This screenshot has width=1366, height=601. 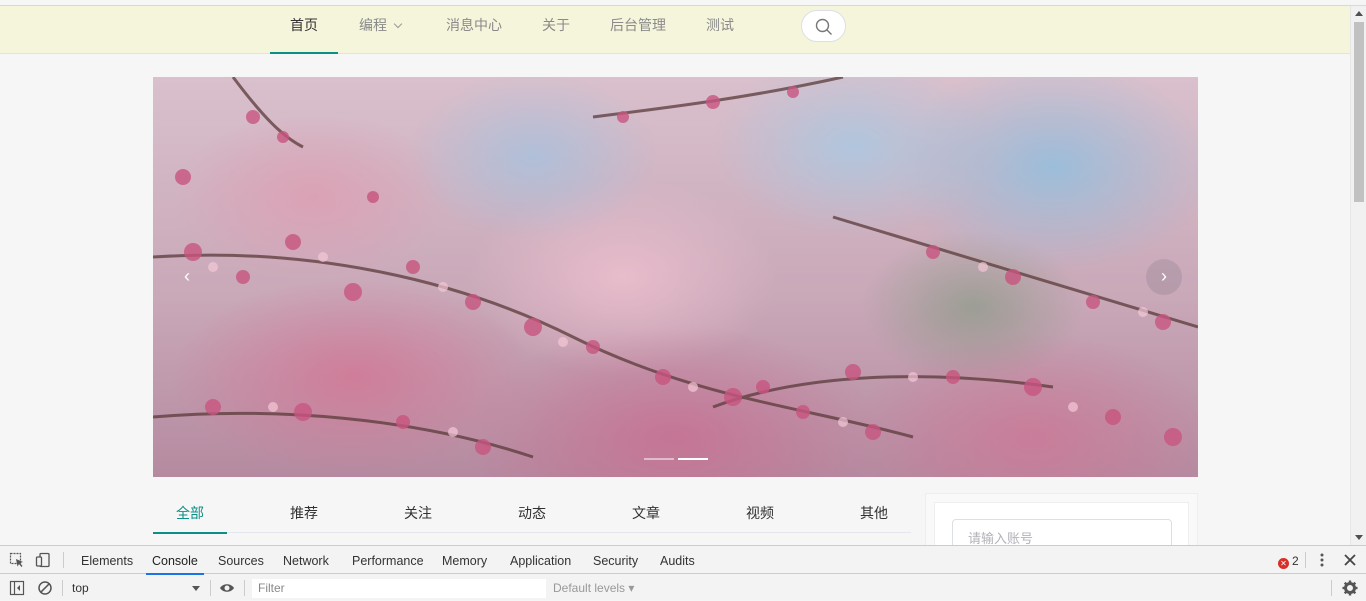 What do you see at coordinates (1350, 560) in the screenshot?
I see `close-icon` at bounding box center [1350, 560].